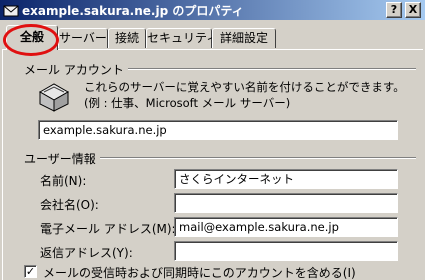 Image resolution: width=425 pixels, height=280 pixels. Describe the element at coordinates (86, 253) in the screenshot. I see `reply-address-label: 返信アドレス(Y):` at that location.